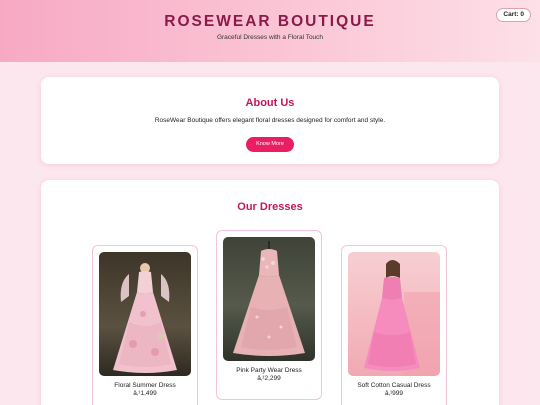  I want to click on cart-button: Cart: 0, so click(513, 15).